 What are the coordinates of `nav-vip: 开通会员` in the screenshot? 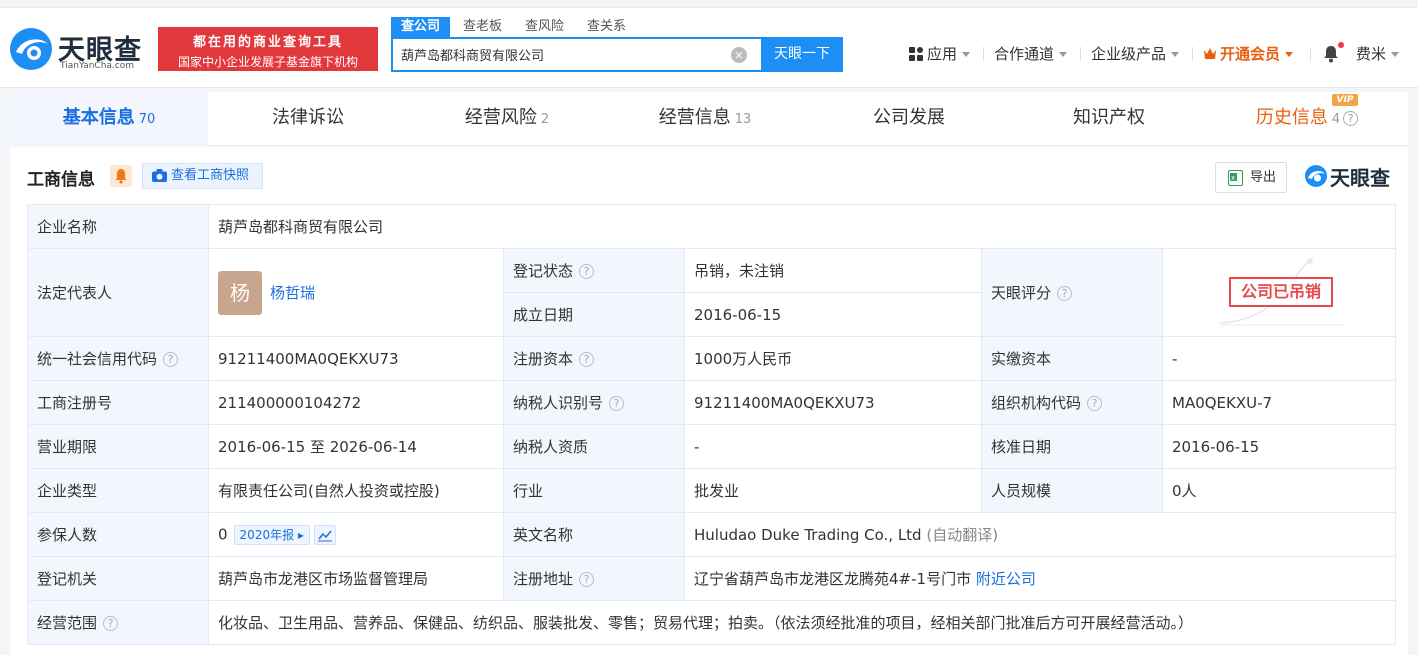 It's located at (1248, 54).